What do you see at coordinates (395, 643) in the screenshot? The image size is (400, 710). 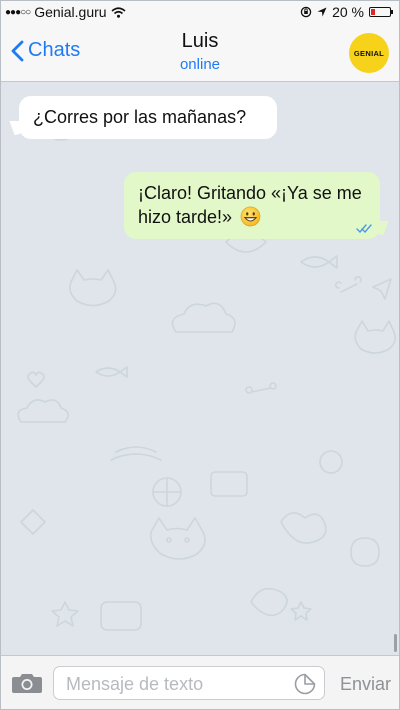 I see `scroll-indicator` at bounding box center [395, 643].